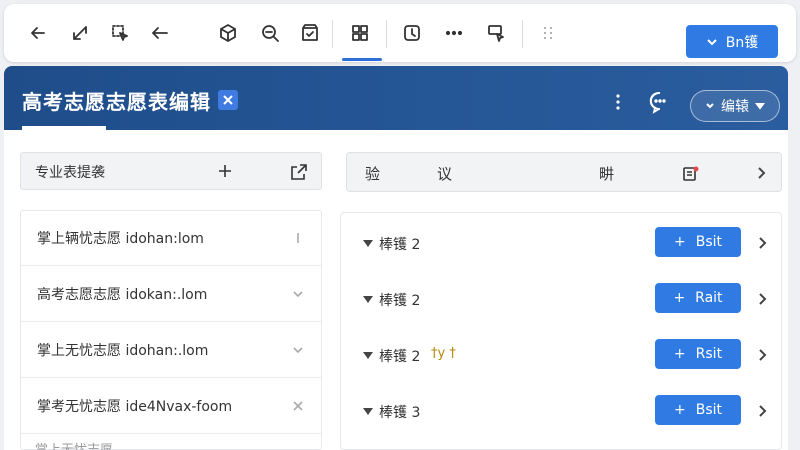  Describe the element at coordinates (70, 173) in the screenshot. I see `left-panel-title: 专业表提袭` at that location.